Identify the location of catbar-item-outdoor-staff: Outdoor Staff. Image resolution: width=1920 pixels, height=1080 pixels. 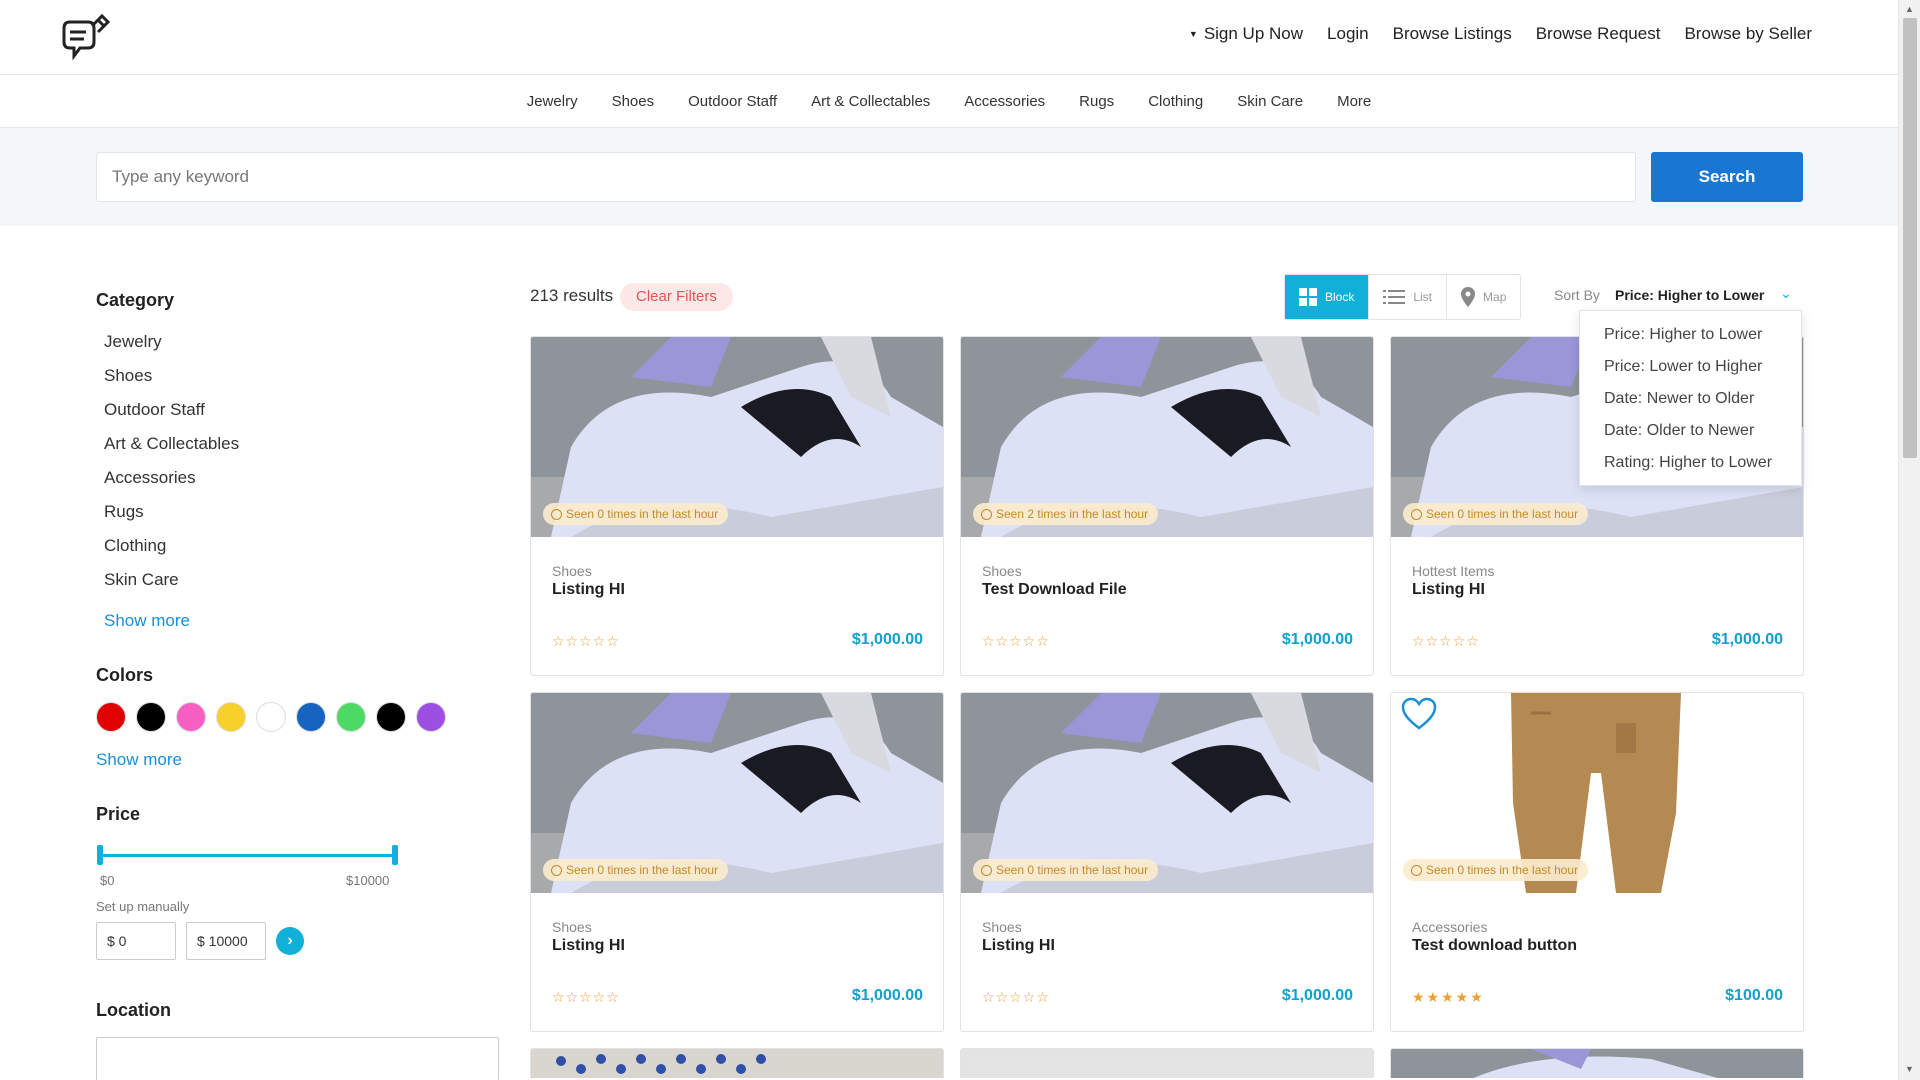
(732, 101).